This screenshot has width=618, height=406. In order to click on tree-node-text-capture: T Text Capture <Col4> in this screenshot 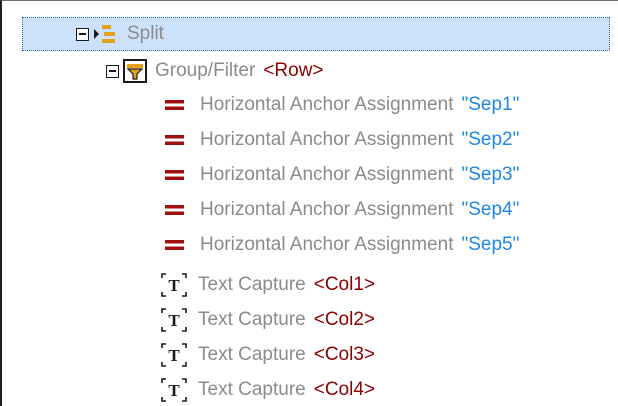, I will do `click(267, 389)`.